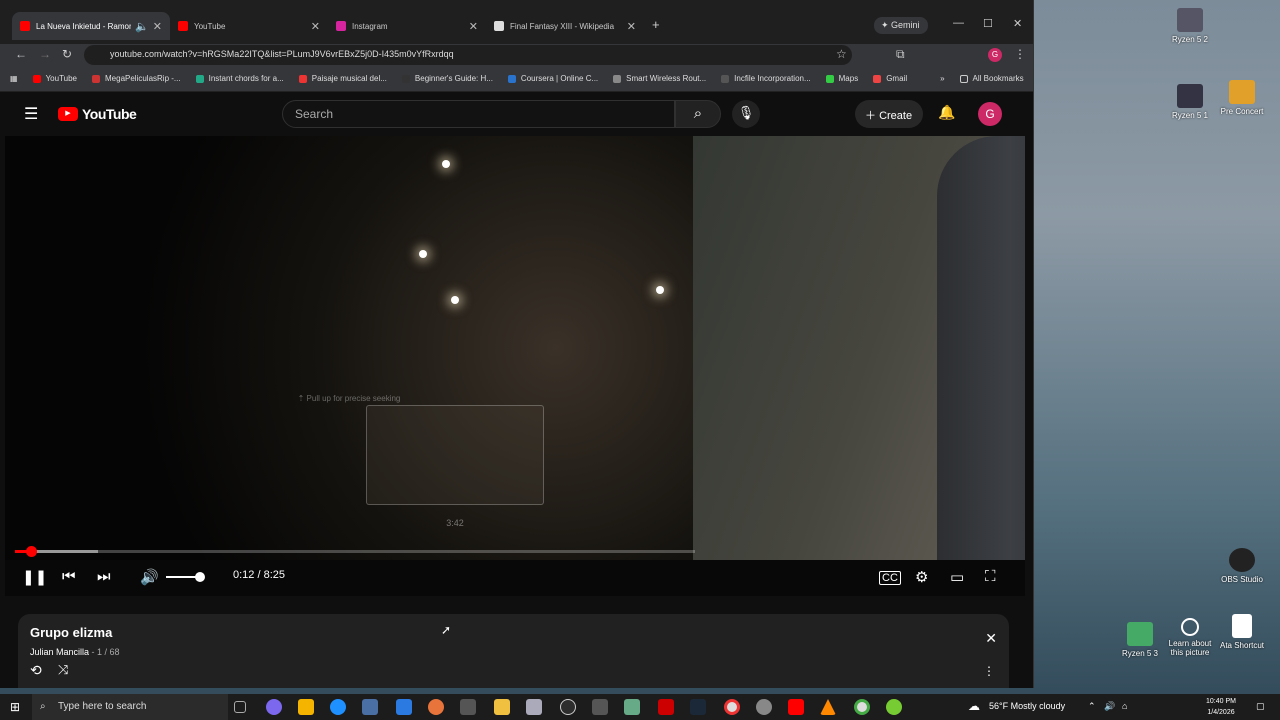 The image size is (1280, 720). What do you see at coordinates (240, 707) in the screenshot?
I see `task-view-icon` at bounding box center [240, 707].